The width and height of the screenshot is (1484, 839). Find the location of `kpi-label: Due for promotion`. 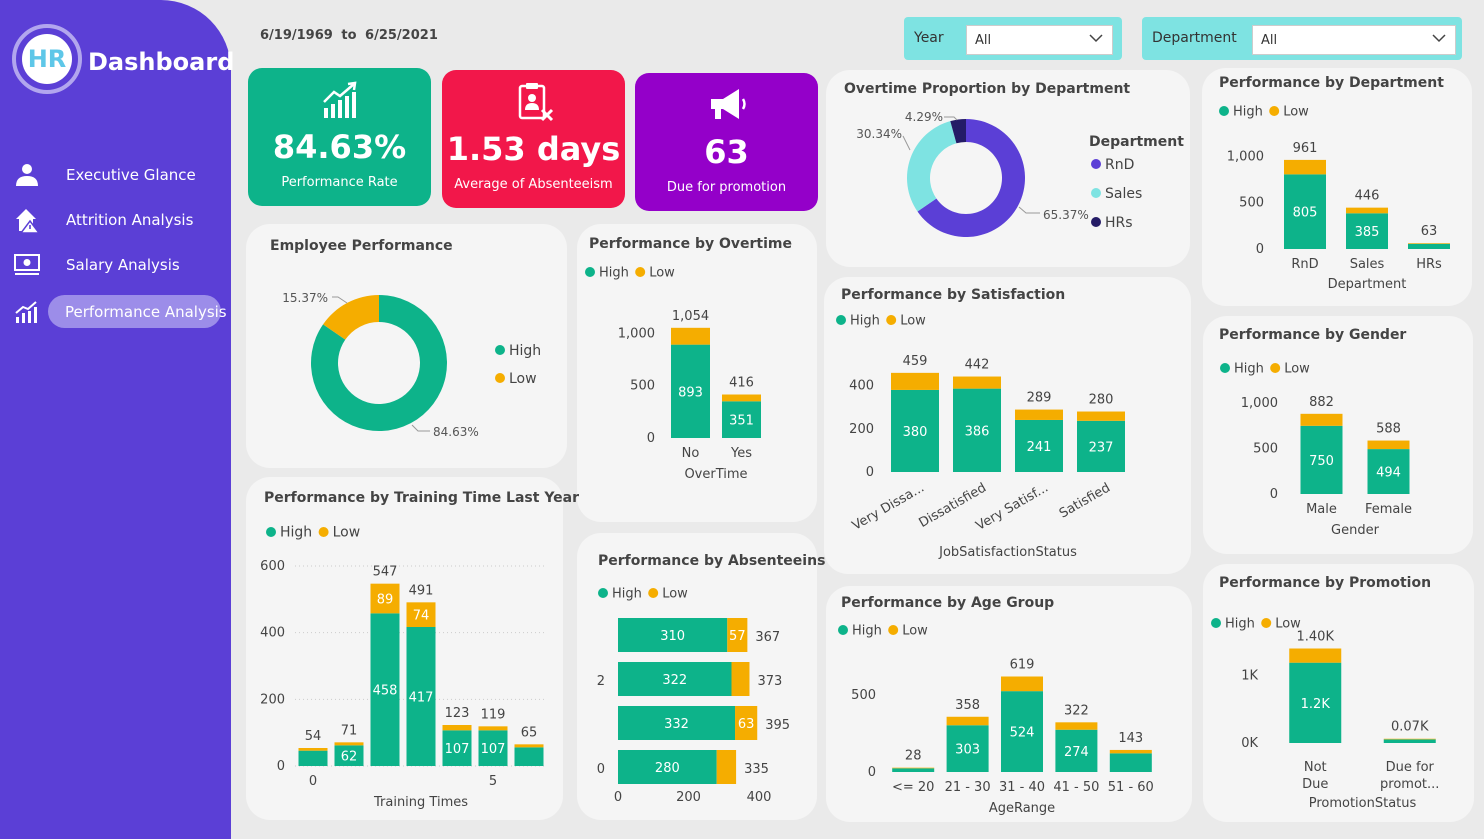

kpi-label: Due for promotion is located at coordinates (726, 187).